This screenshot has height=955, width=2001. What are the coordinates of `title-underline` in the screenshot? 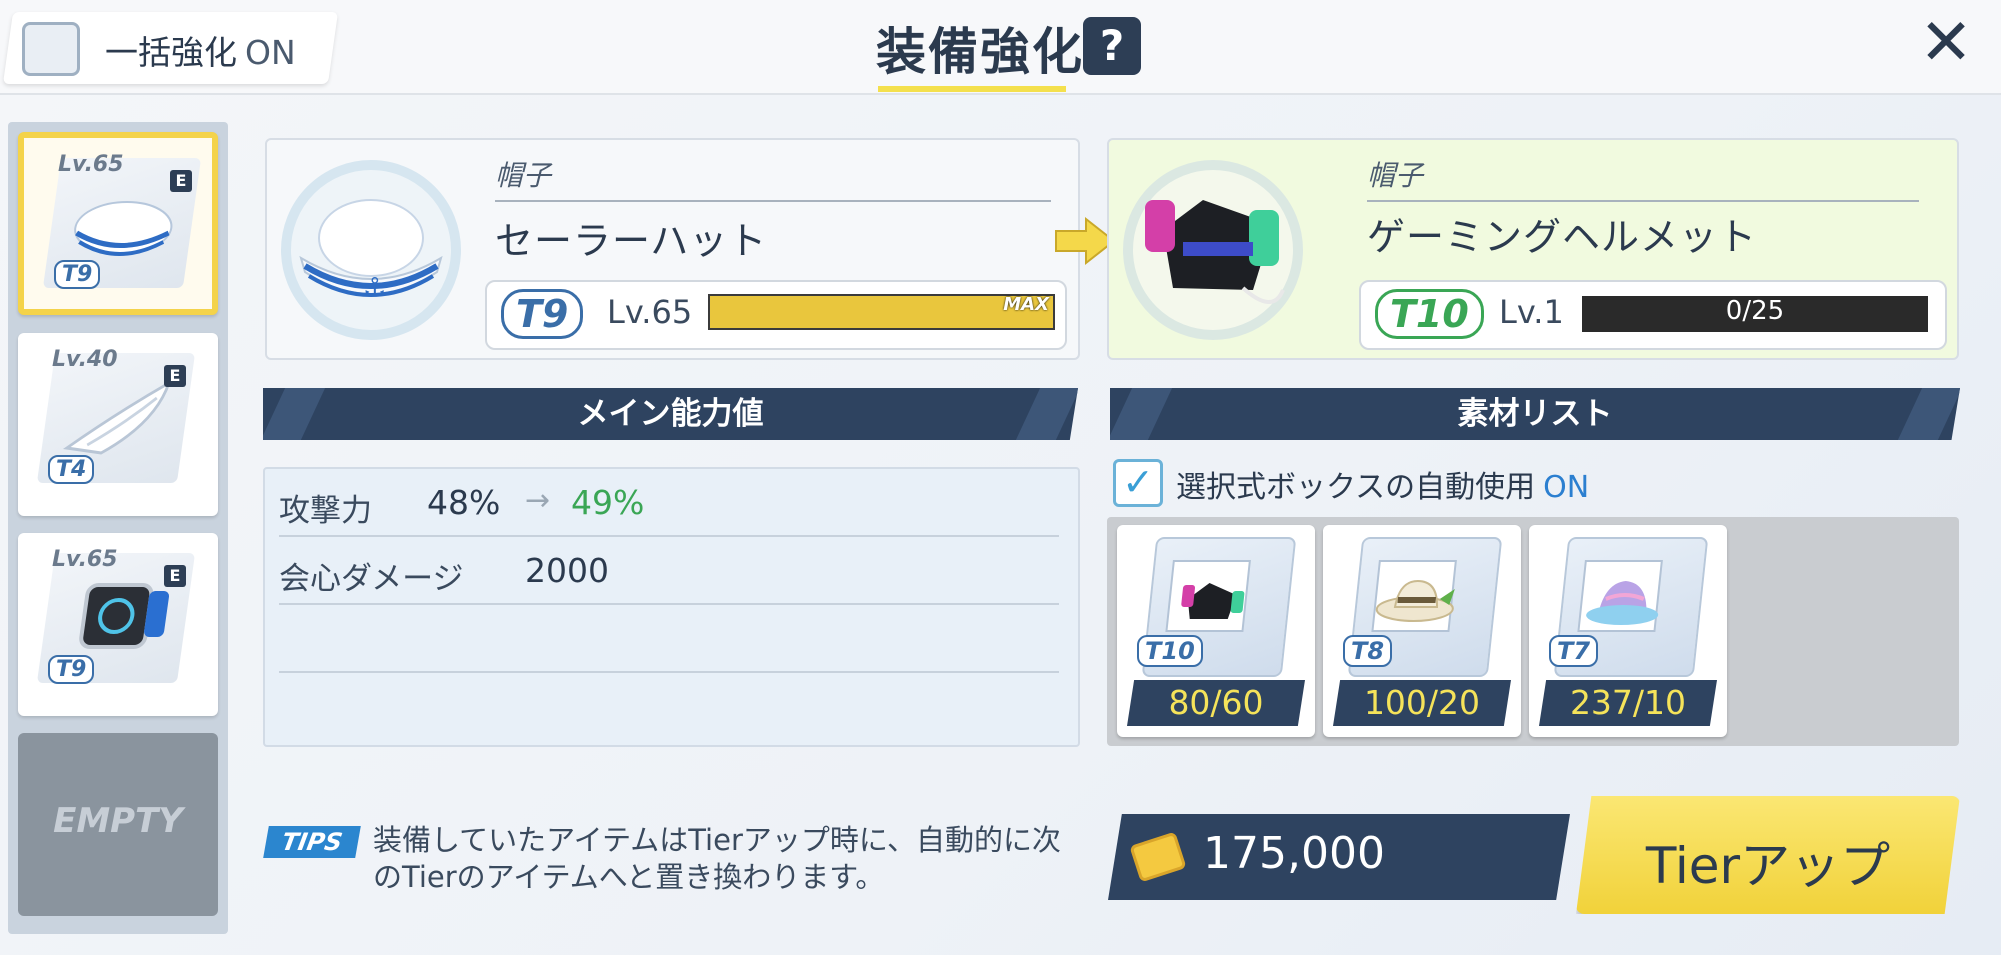 It's located at (972, 89).